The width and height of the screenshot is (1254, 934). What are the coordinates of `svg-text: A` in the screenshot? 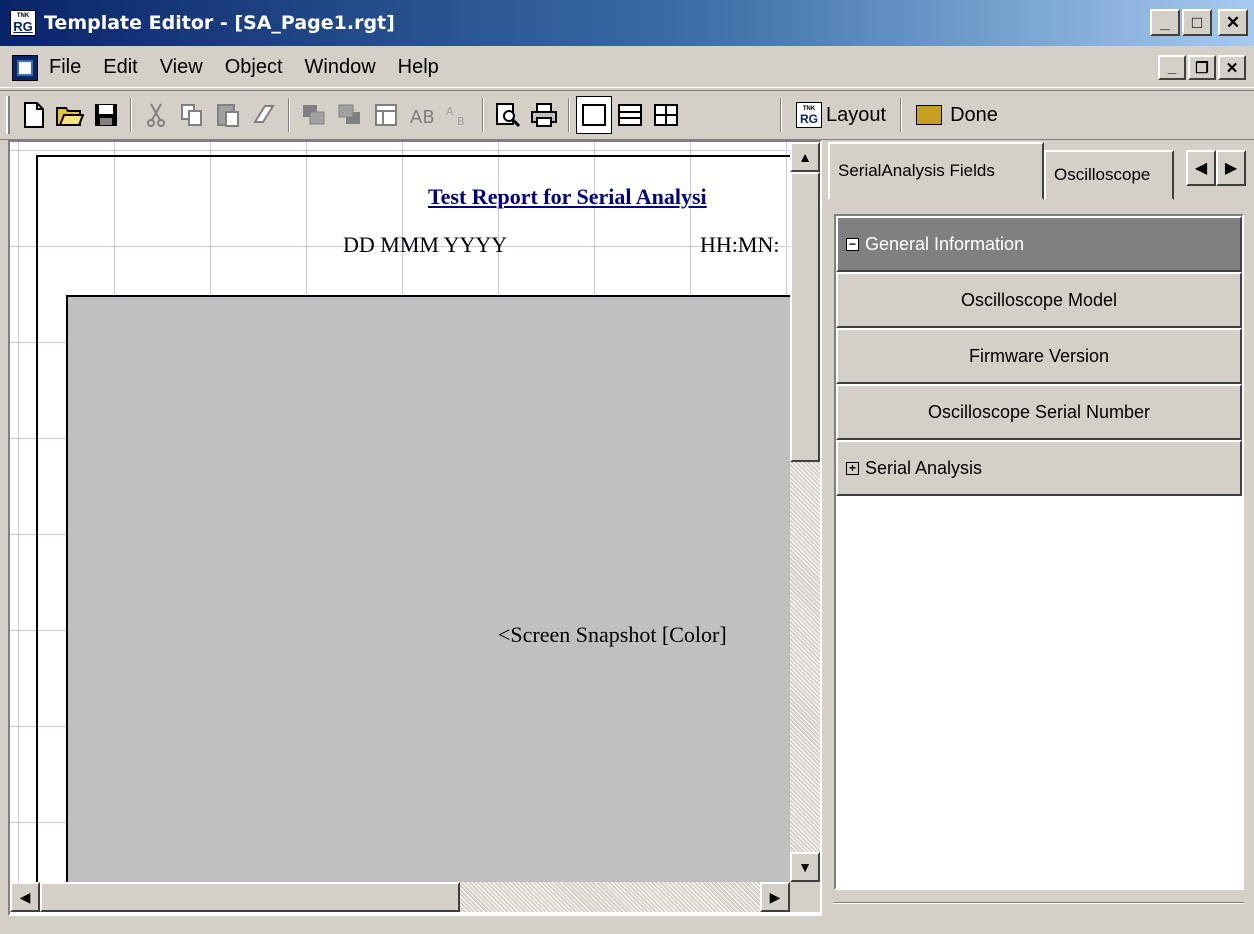 It's located at (450, 111).